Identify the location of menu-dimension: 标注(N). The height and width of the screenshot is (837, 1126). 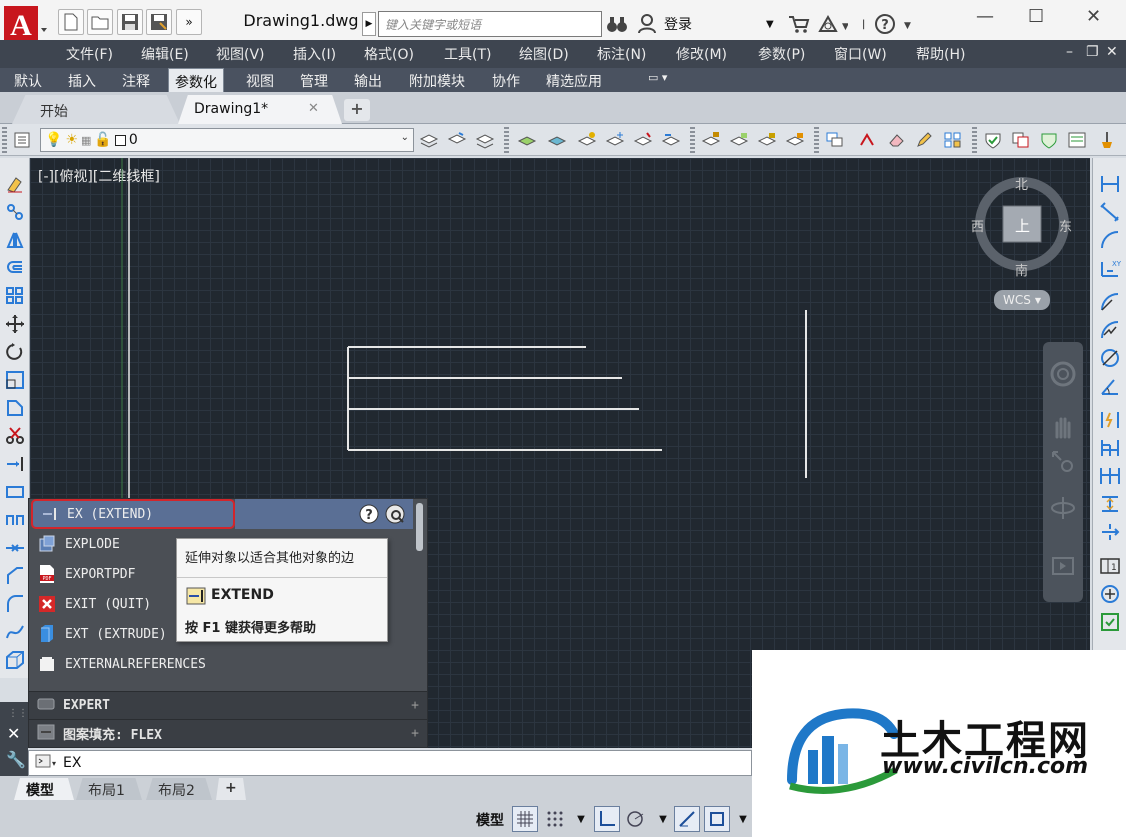
(621, 54).